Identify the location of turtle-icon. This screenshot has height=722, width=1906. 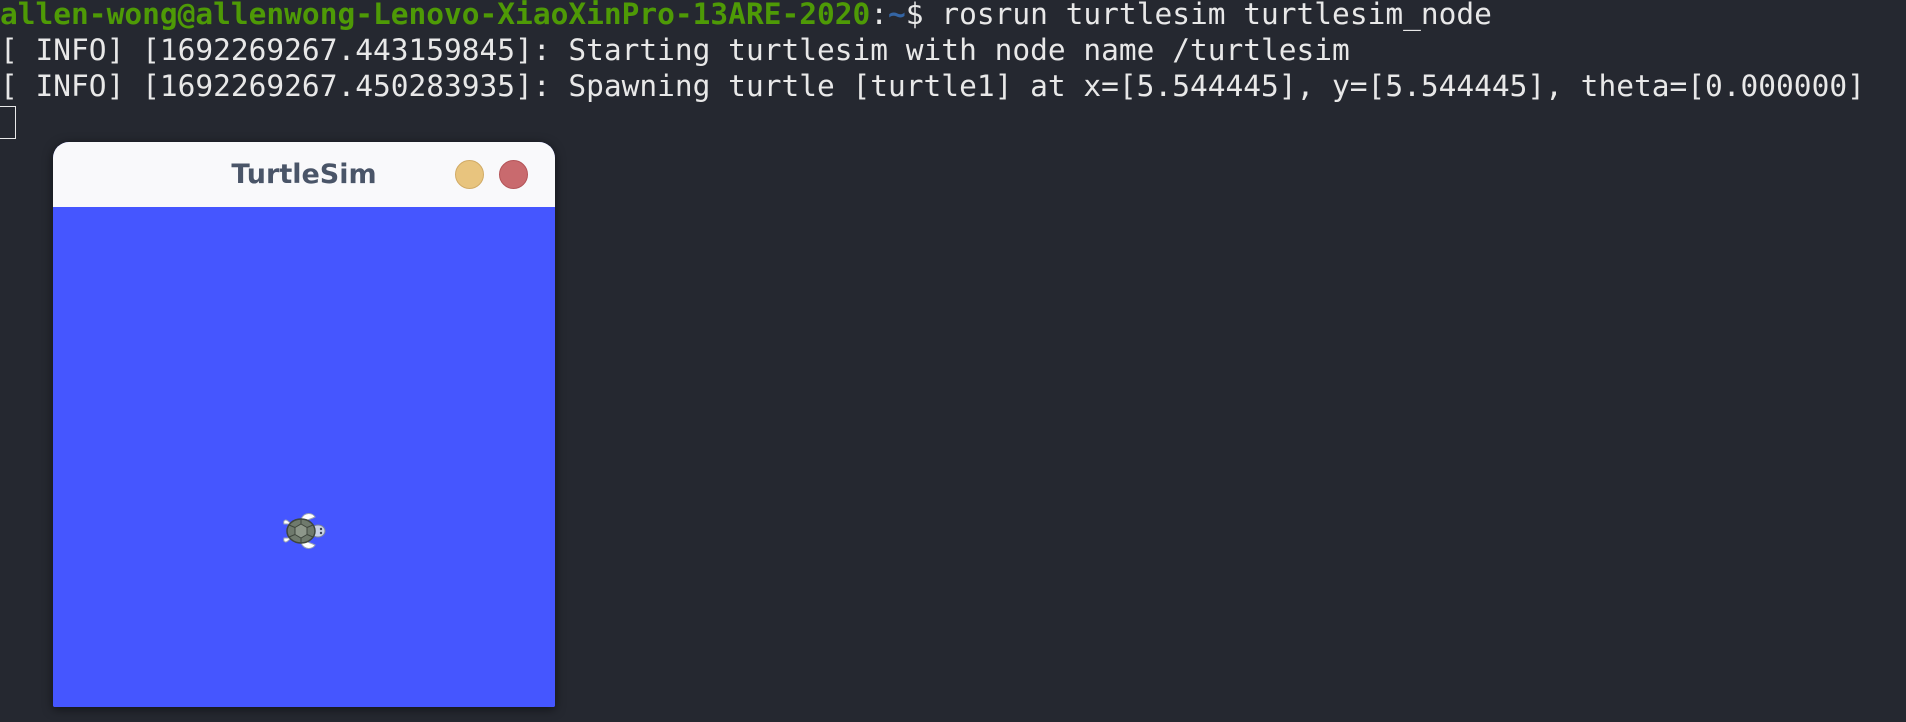
(304, 531).